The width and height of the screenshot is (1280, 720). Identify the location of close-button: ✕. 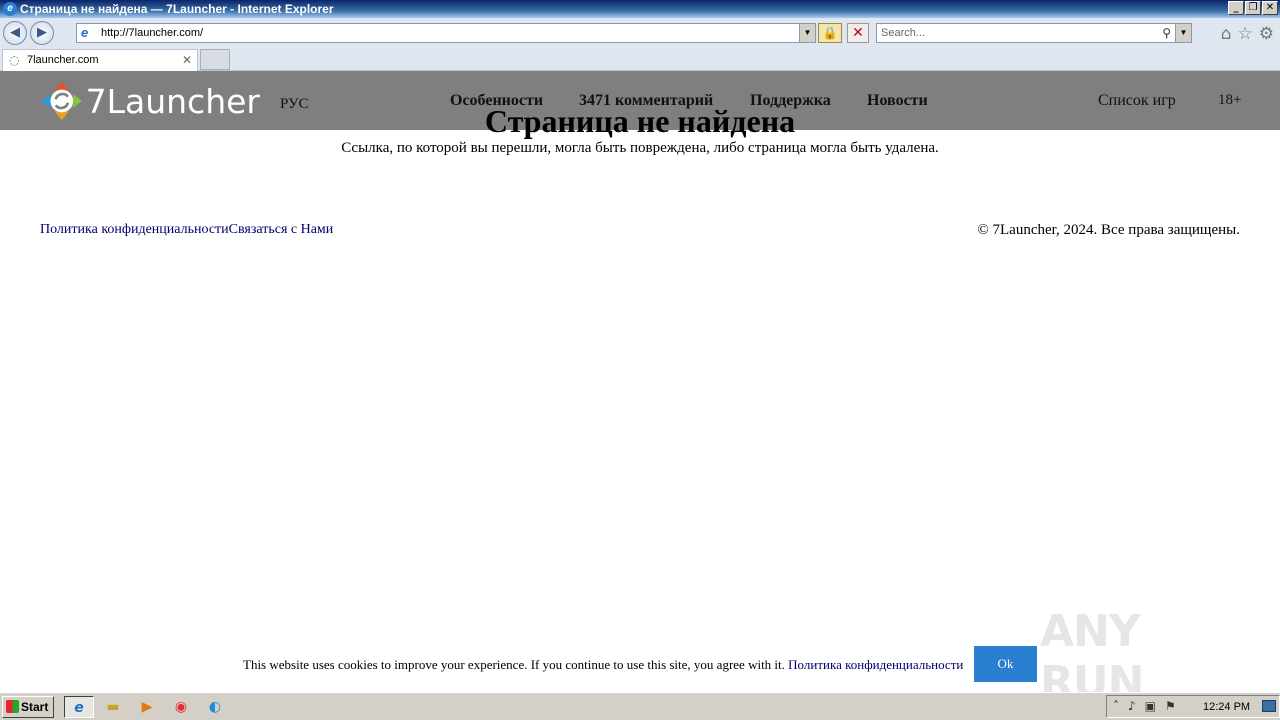
(1270, 8).